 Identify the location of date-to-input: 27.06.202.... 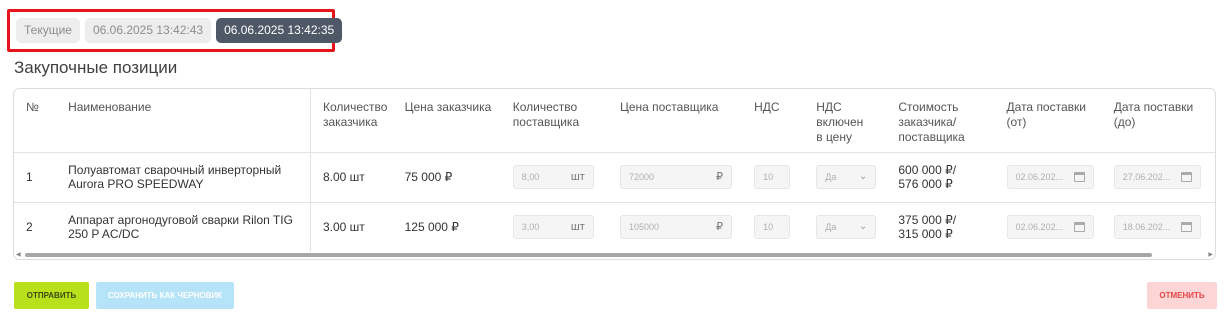
(1157, 177).